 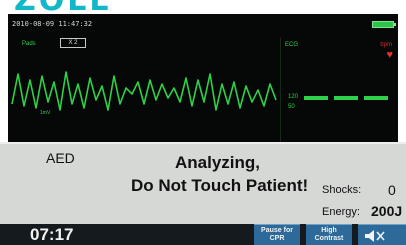 What do you see at coordinates (349, 101) in the screenshot?
I see `hr-value-dashes` at bounding box center [349, 101].